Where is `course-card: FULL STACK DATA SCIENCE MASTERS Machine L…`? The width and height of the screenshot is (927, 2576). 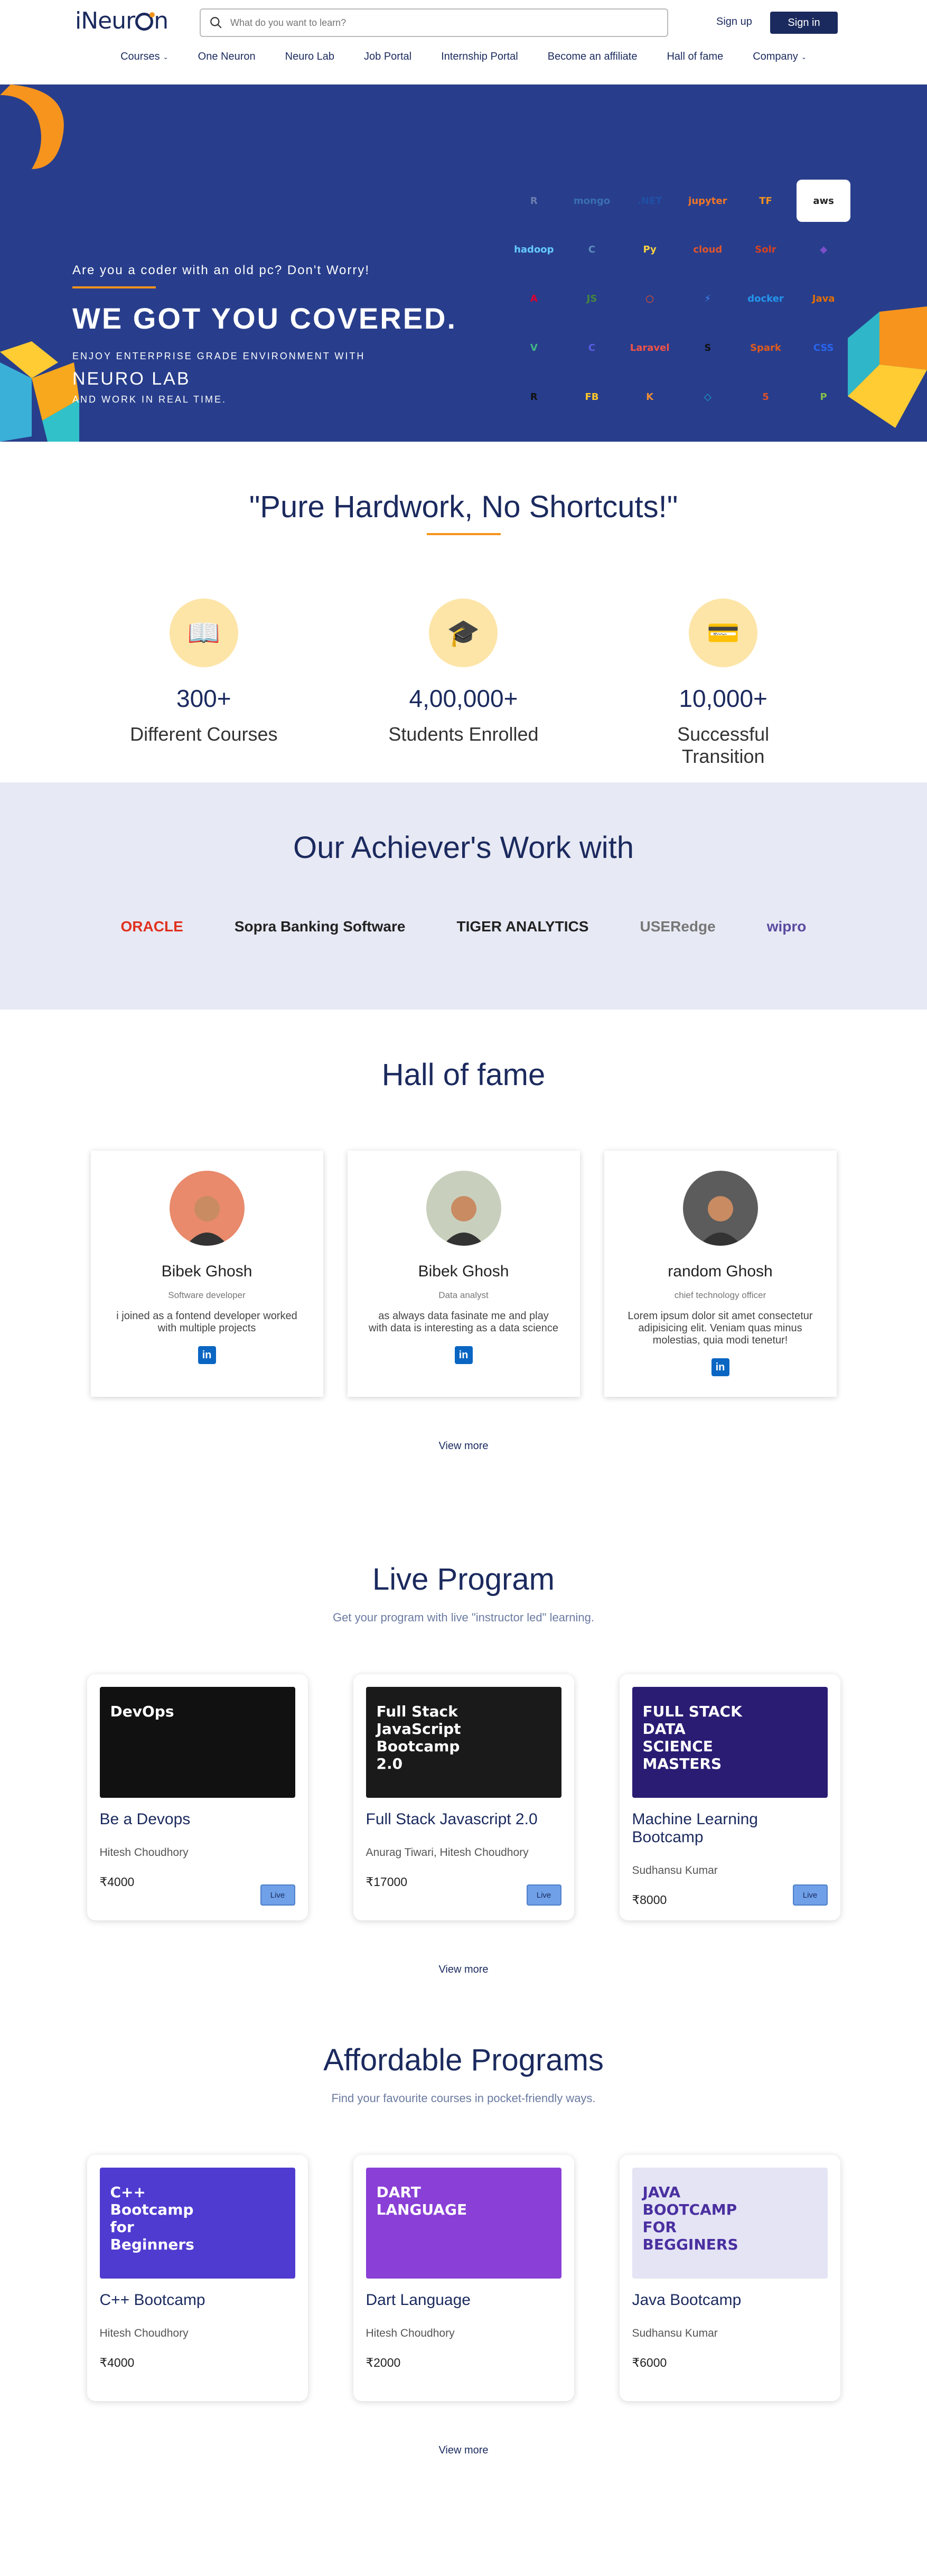 course-card: FULL STACK DATA SCIENCE MASTERS Machine L… is located at coordinates (729, 1797).